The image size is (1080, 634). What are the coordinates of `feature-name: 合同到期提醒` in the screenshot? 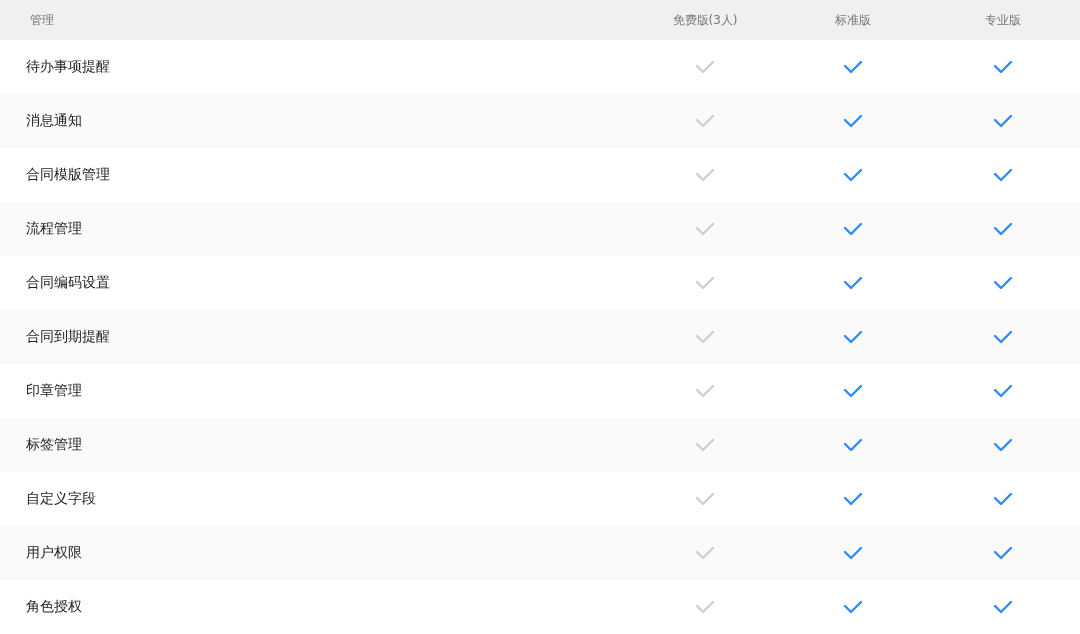 It's located at (68, 337).